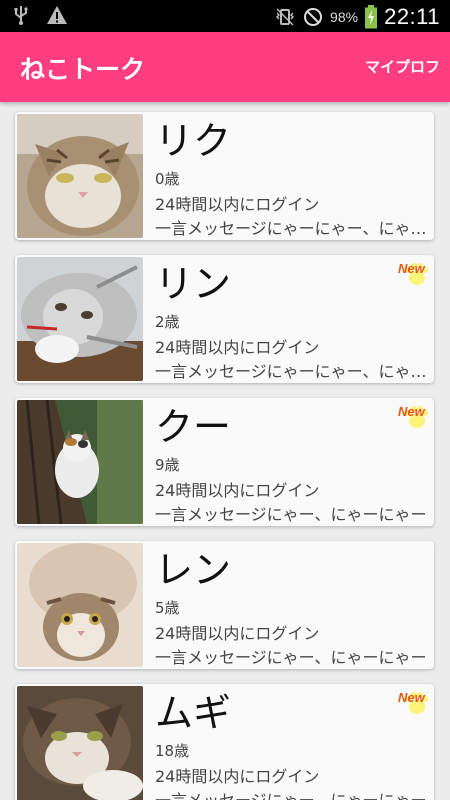 Image resolution: width=450 pixels, height=800 pixels. What do you see at coordinates (172, 751) in the screenshot?
I see `cat-age: 18歳` at bounding box center [172, 751].